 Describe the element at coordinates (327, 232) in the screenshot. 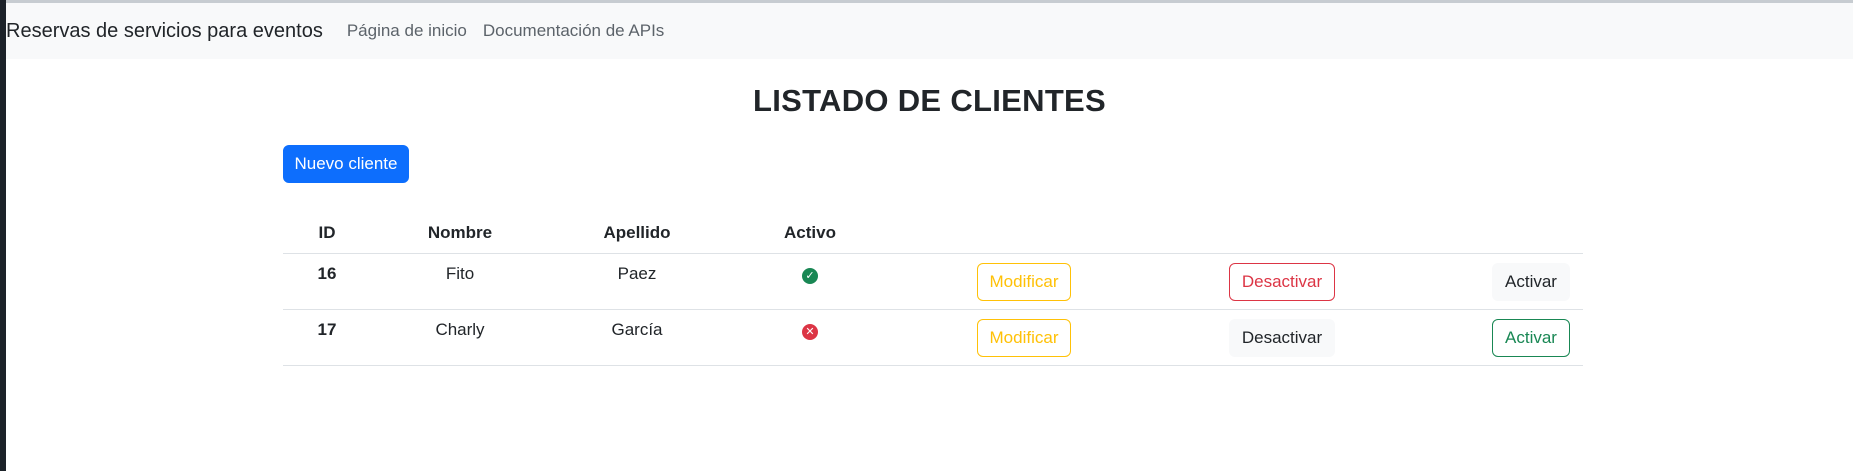

I see `header-id: ID` at that location.